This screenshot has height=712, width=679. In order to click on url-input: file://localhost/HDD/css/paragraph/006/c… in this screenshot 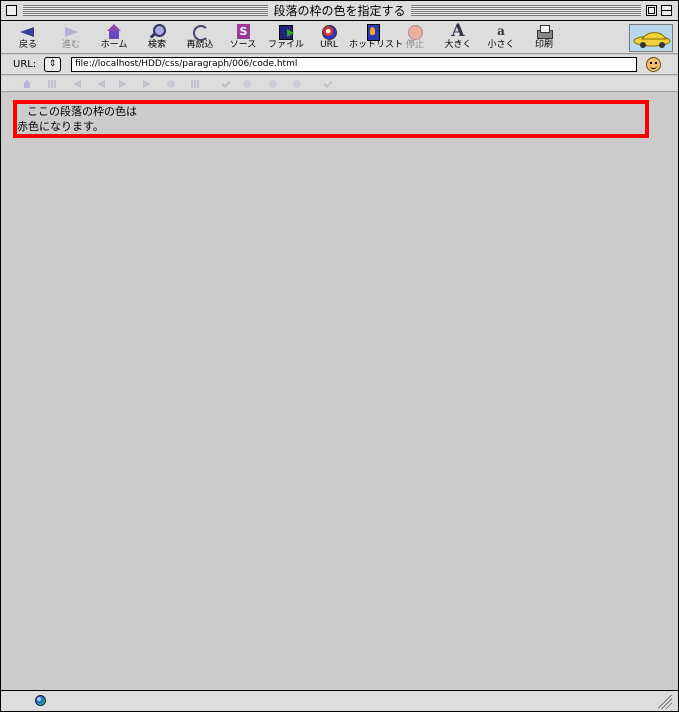, I will do `click(354, 64)`.